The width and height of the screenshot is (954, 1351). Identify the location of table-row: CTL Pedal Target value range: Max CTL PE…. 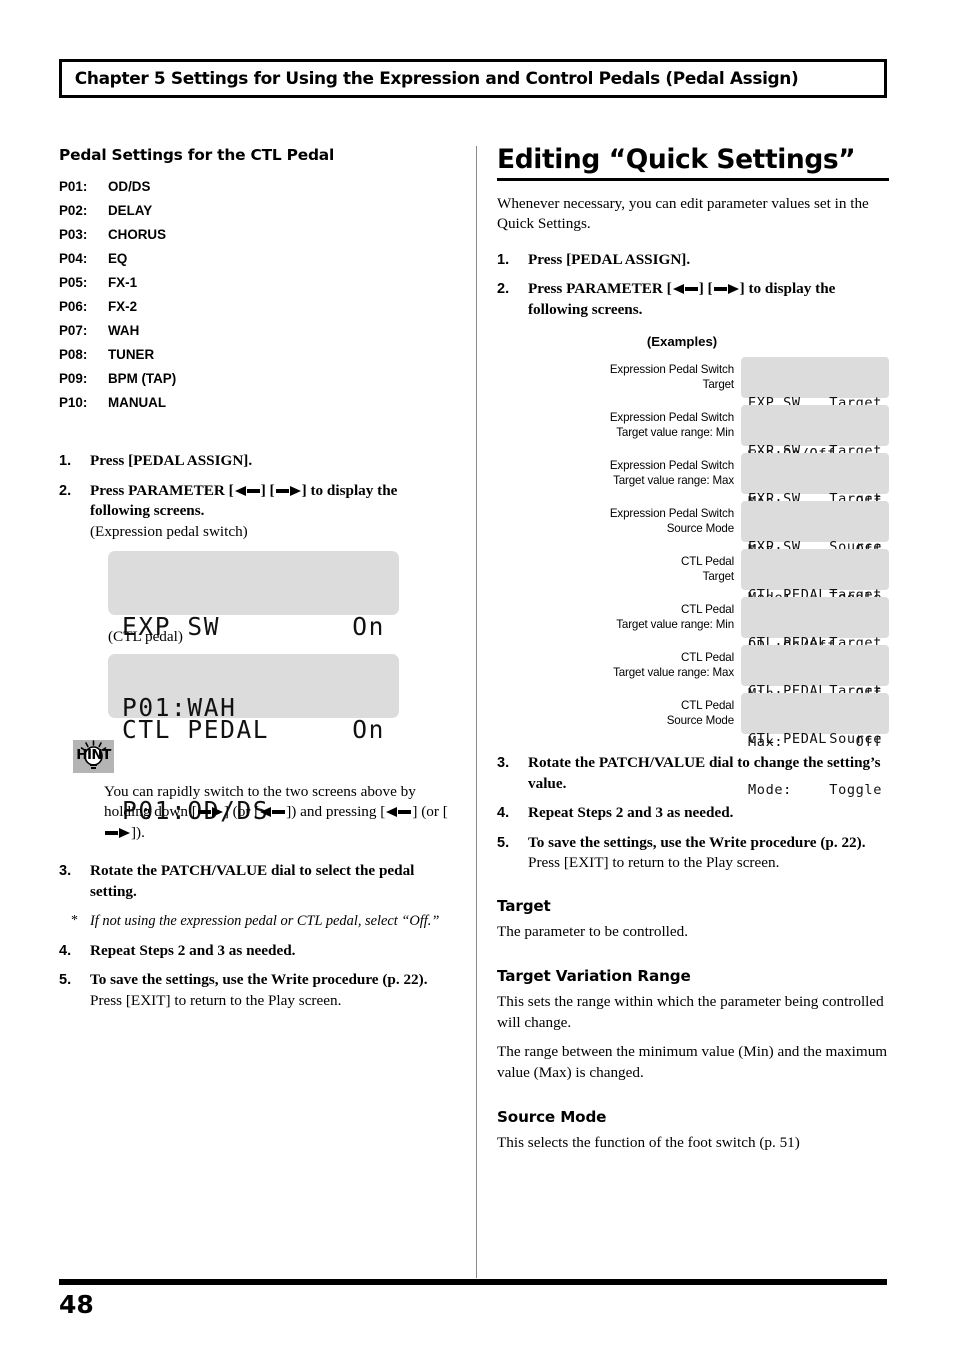
(693, 697).